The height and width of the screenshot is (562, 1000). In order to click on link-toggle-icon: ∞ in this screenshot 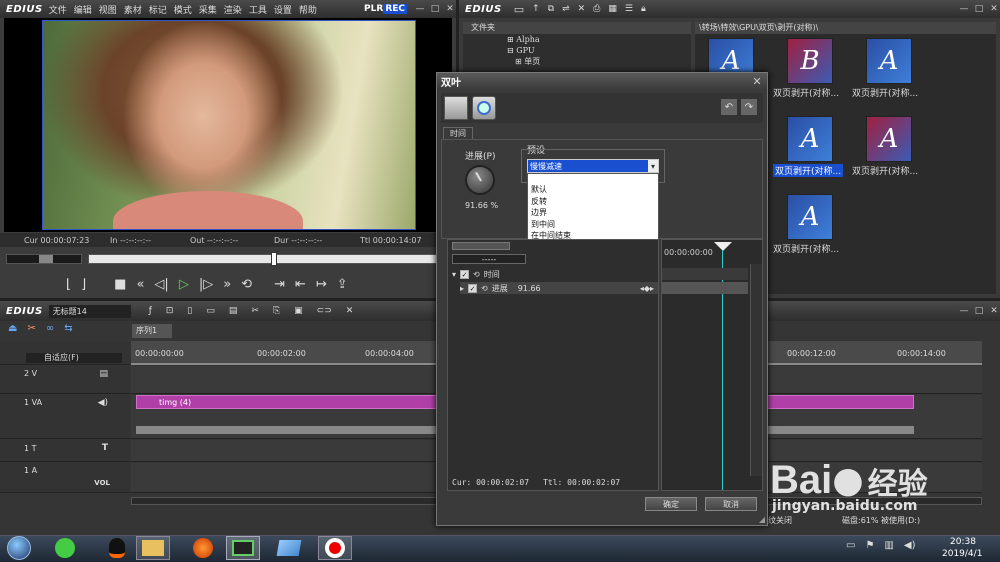, I will do `click(50, 328)`.